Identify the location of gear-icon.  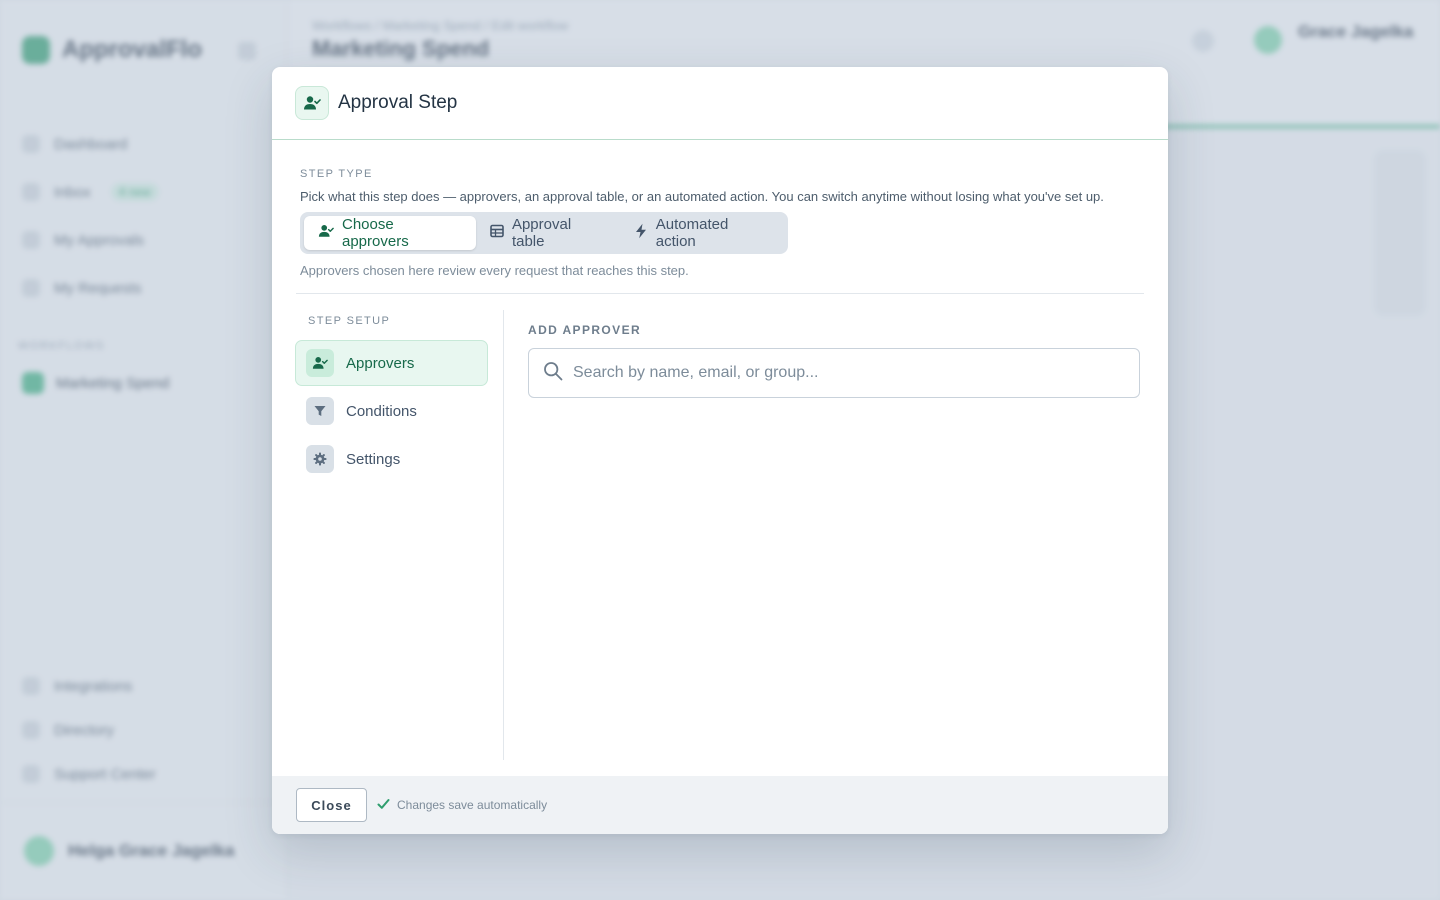
(320, 459).